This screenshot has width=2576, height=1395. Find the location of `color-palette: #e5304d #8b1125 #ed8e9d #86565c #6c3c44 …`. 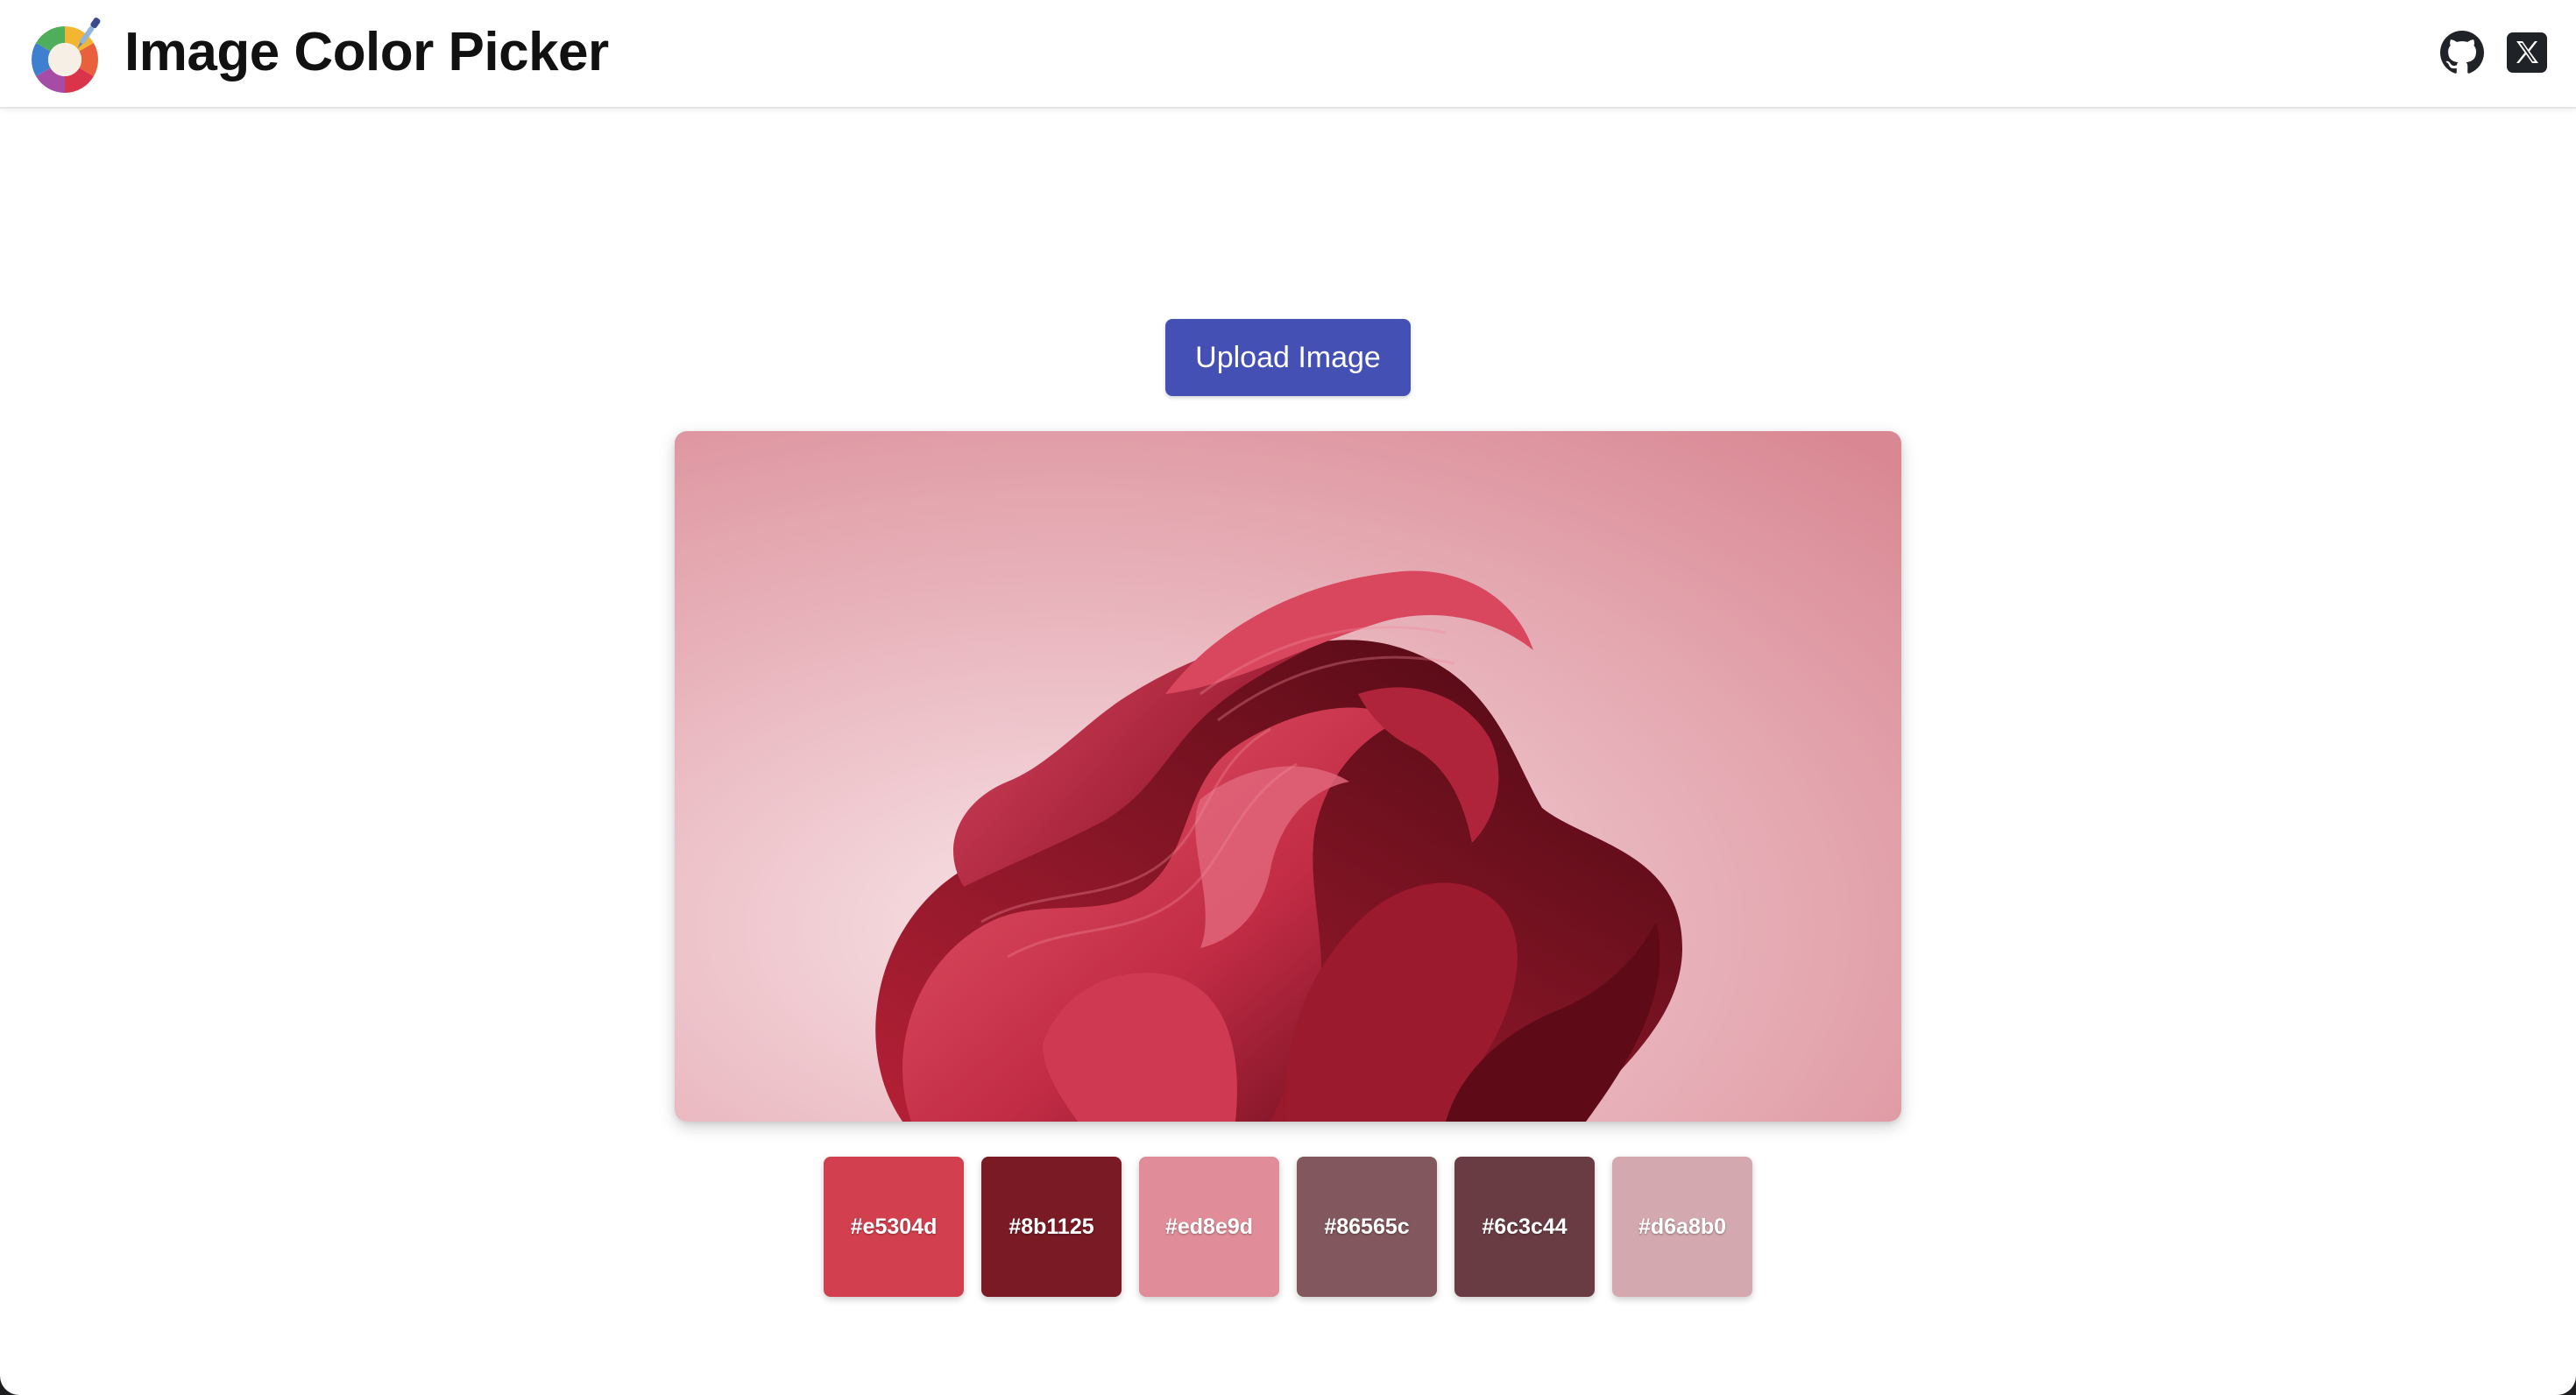

color-palette: #e5304d #8b1125 #ed8e9d #86565c #6c3c44 … is located at coordinates (1288, 1227).